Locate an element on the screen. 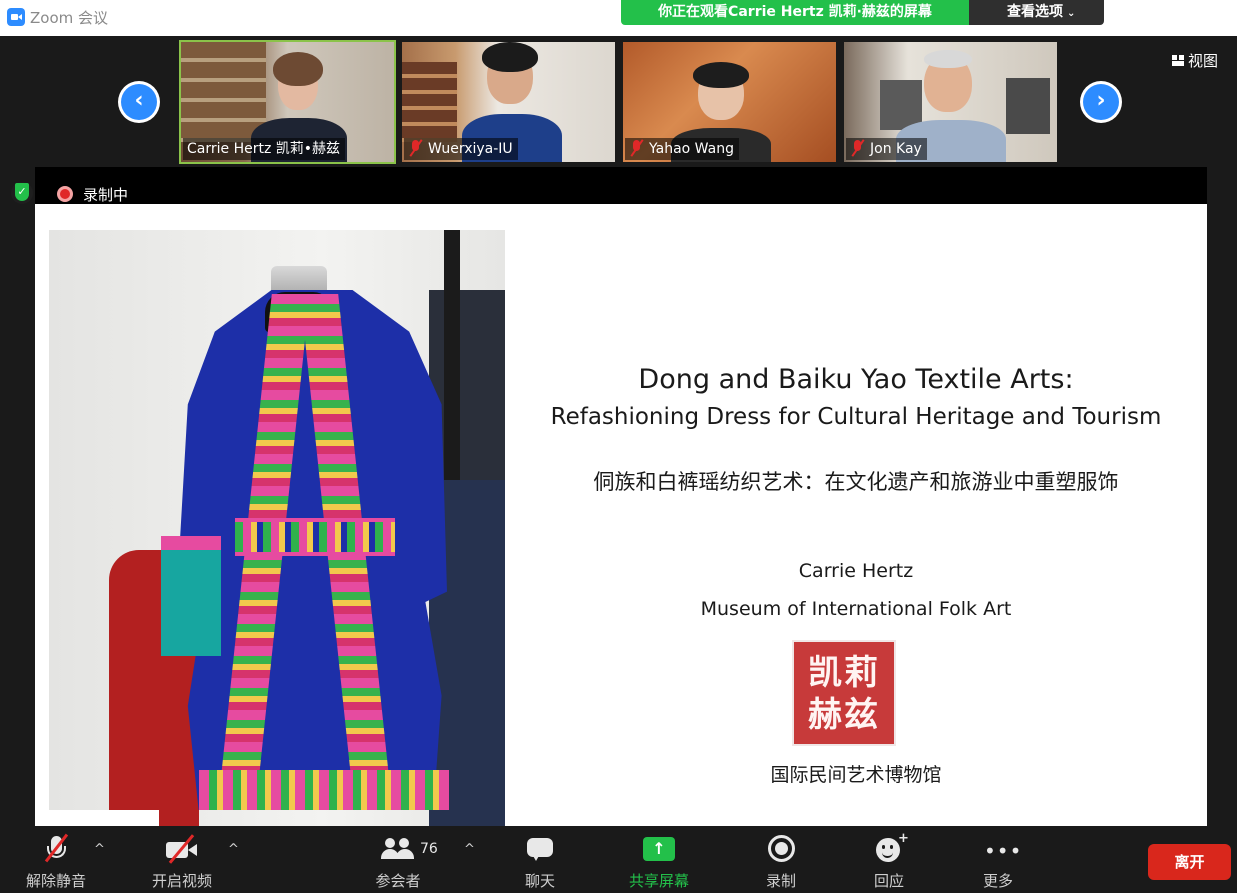 This screenshot has height=893, width=1237. chevron-right-icon: › is located at coordinates (1101, 102).